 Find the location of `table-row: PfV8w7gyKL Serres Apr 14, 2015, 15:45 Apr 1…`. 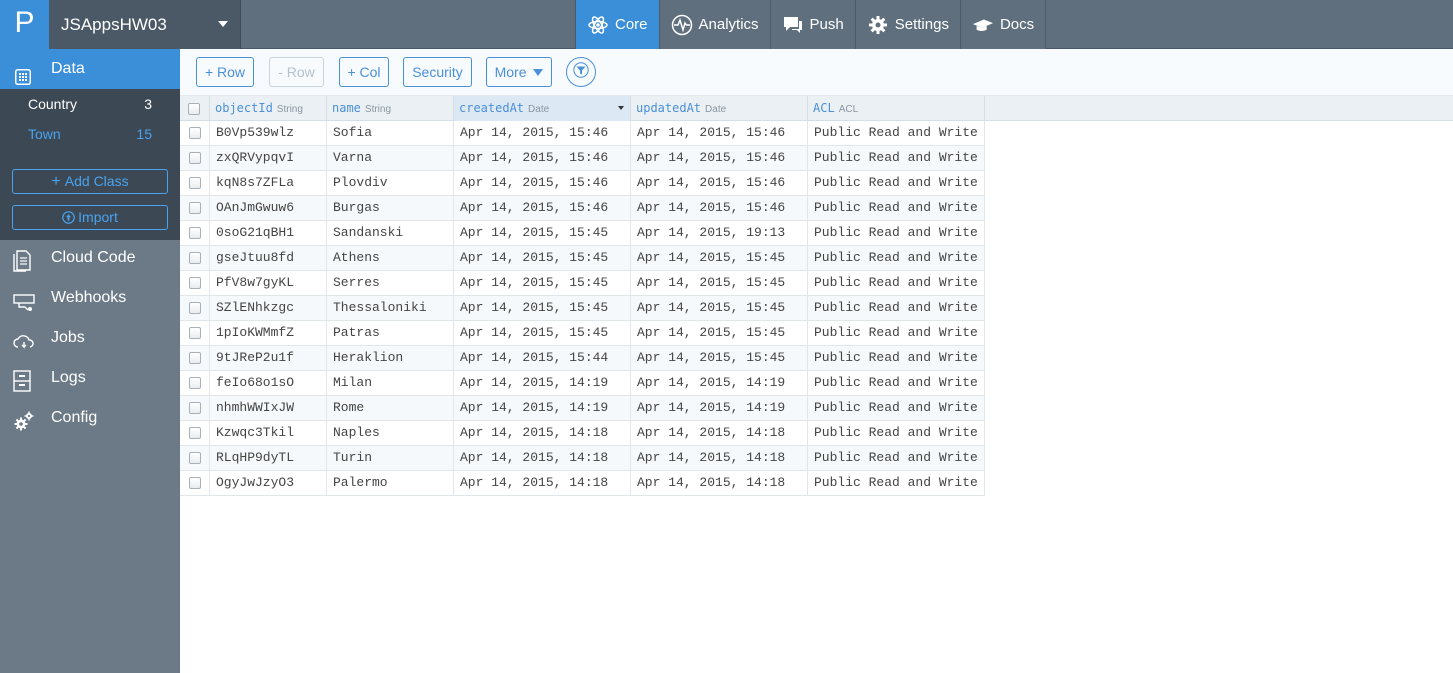

table-row: PfV8w7gyKL Serres Apr 14, 2015, 15:45 Apr 1… is located at coordinates (582, 283).